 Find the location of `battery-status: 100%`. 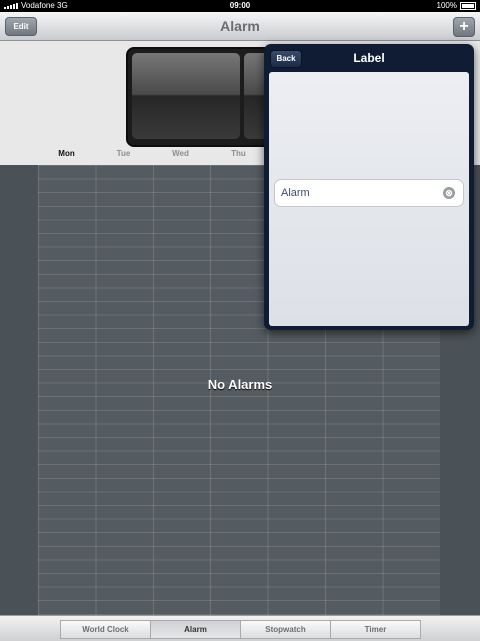

battery-status: 100% is located at coordinates (456, 6).